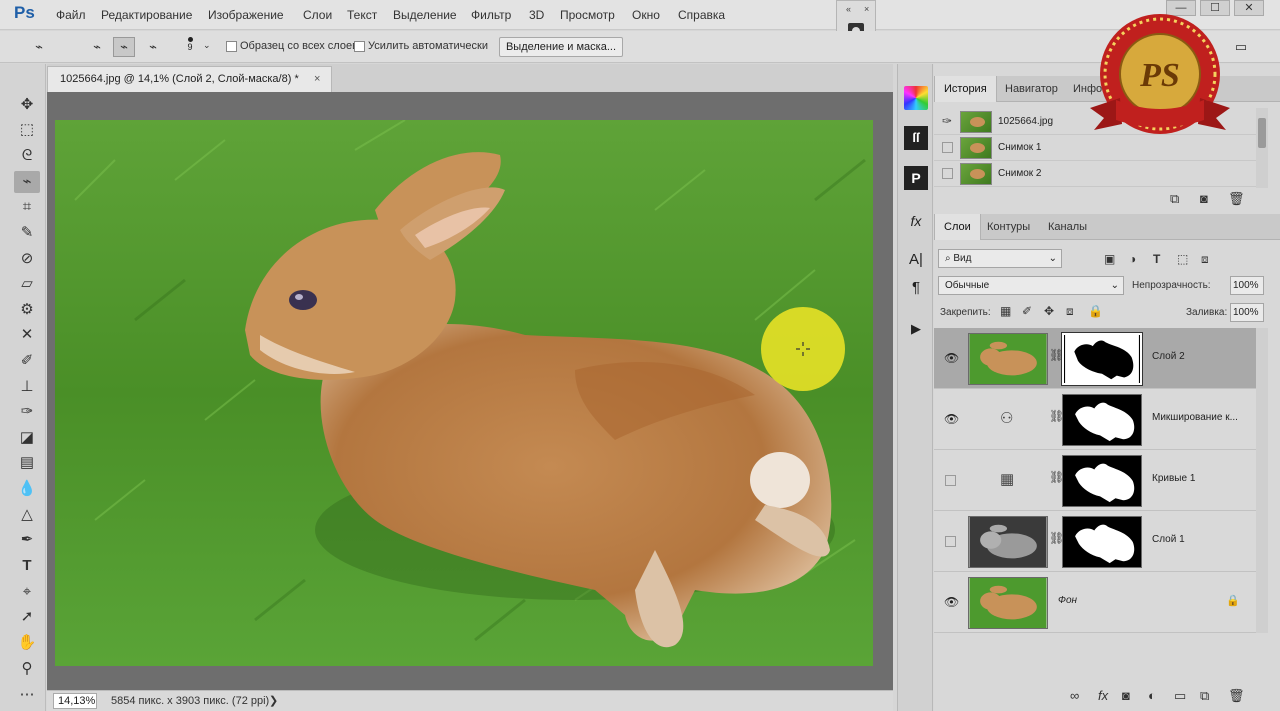 The height and width of the screenshot is (711, 1280). What do you see at coordinates (1132, 259) in the screenshot?
I see `filter-adjustment-icon: ◑` at bounding box center [1132, 259].